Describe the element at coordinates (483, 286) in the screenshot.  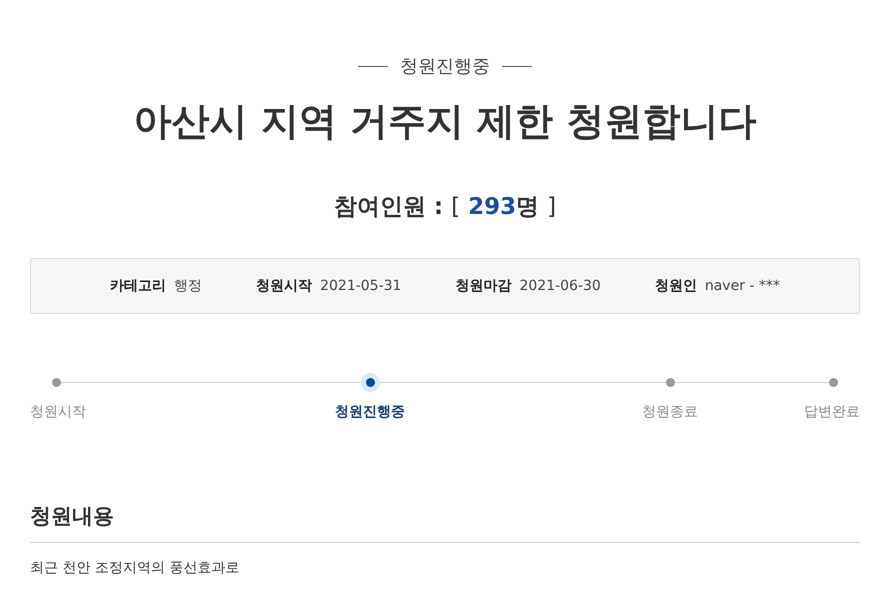
I see `info-label: 청원마감` at that location.